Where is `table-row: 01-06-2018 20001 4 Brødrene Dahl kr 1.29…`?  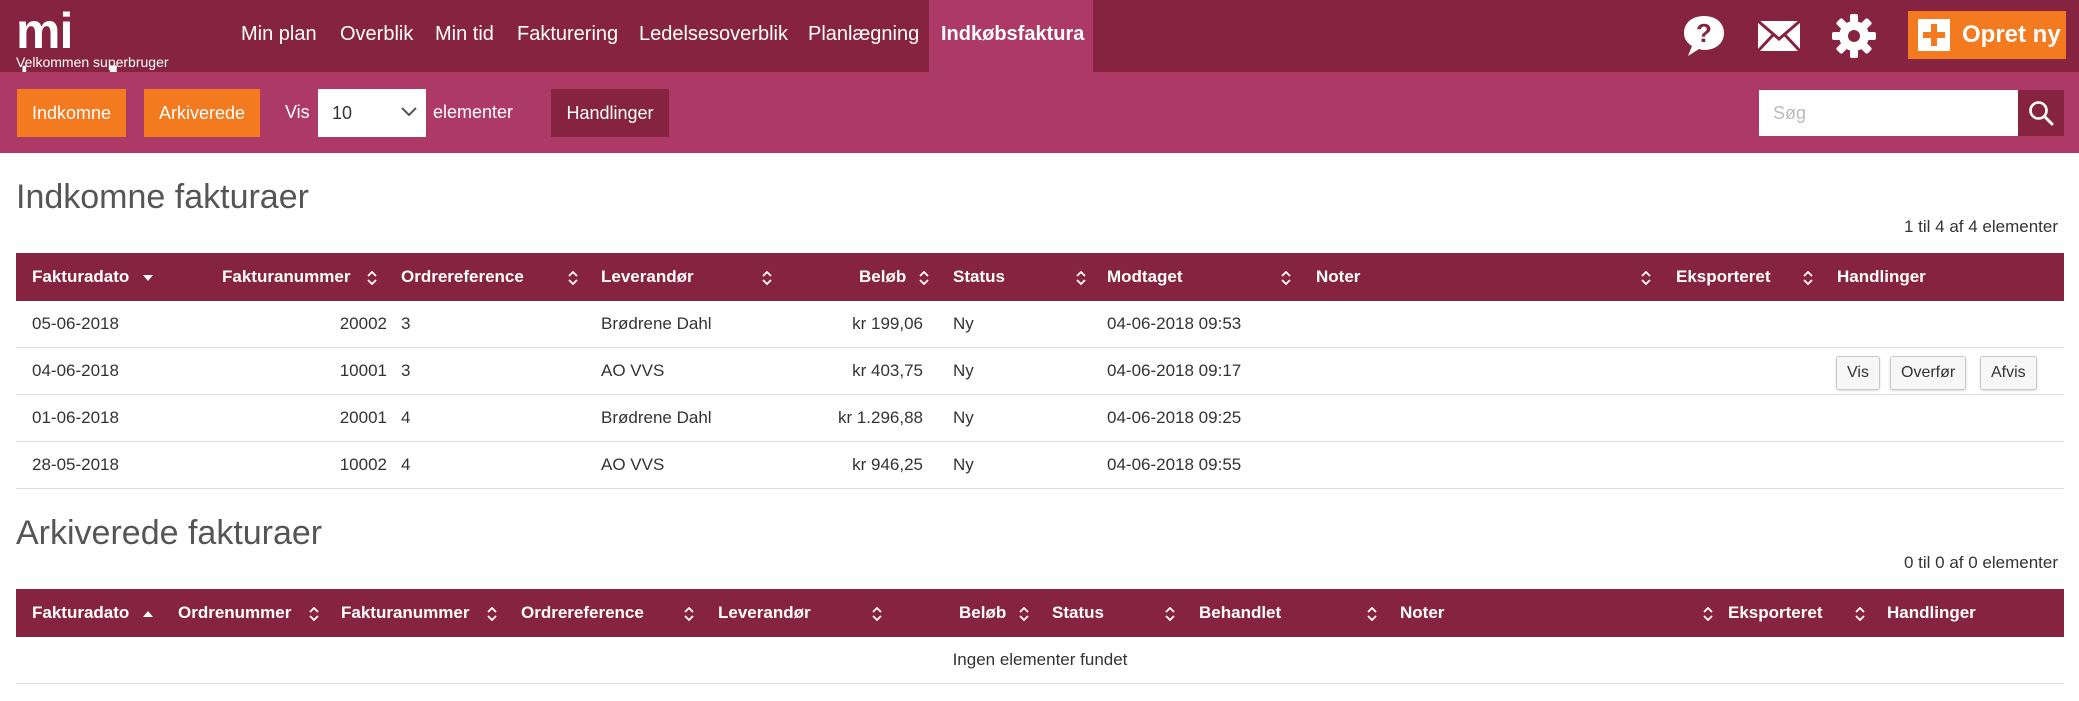
table-row: 01-06-2018 20001 4 Brødrene Dahl kr 1.29… is located at coordinates (1040, 418).